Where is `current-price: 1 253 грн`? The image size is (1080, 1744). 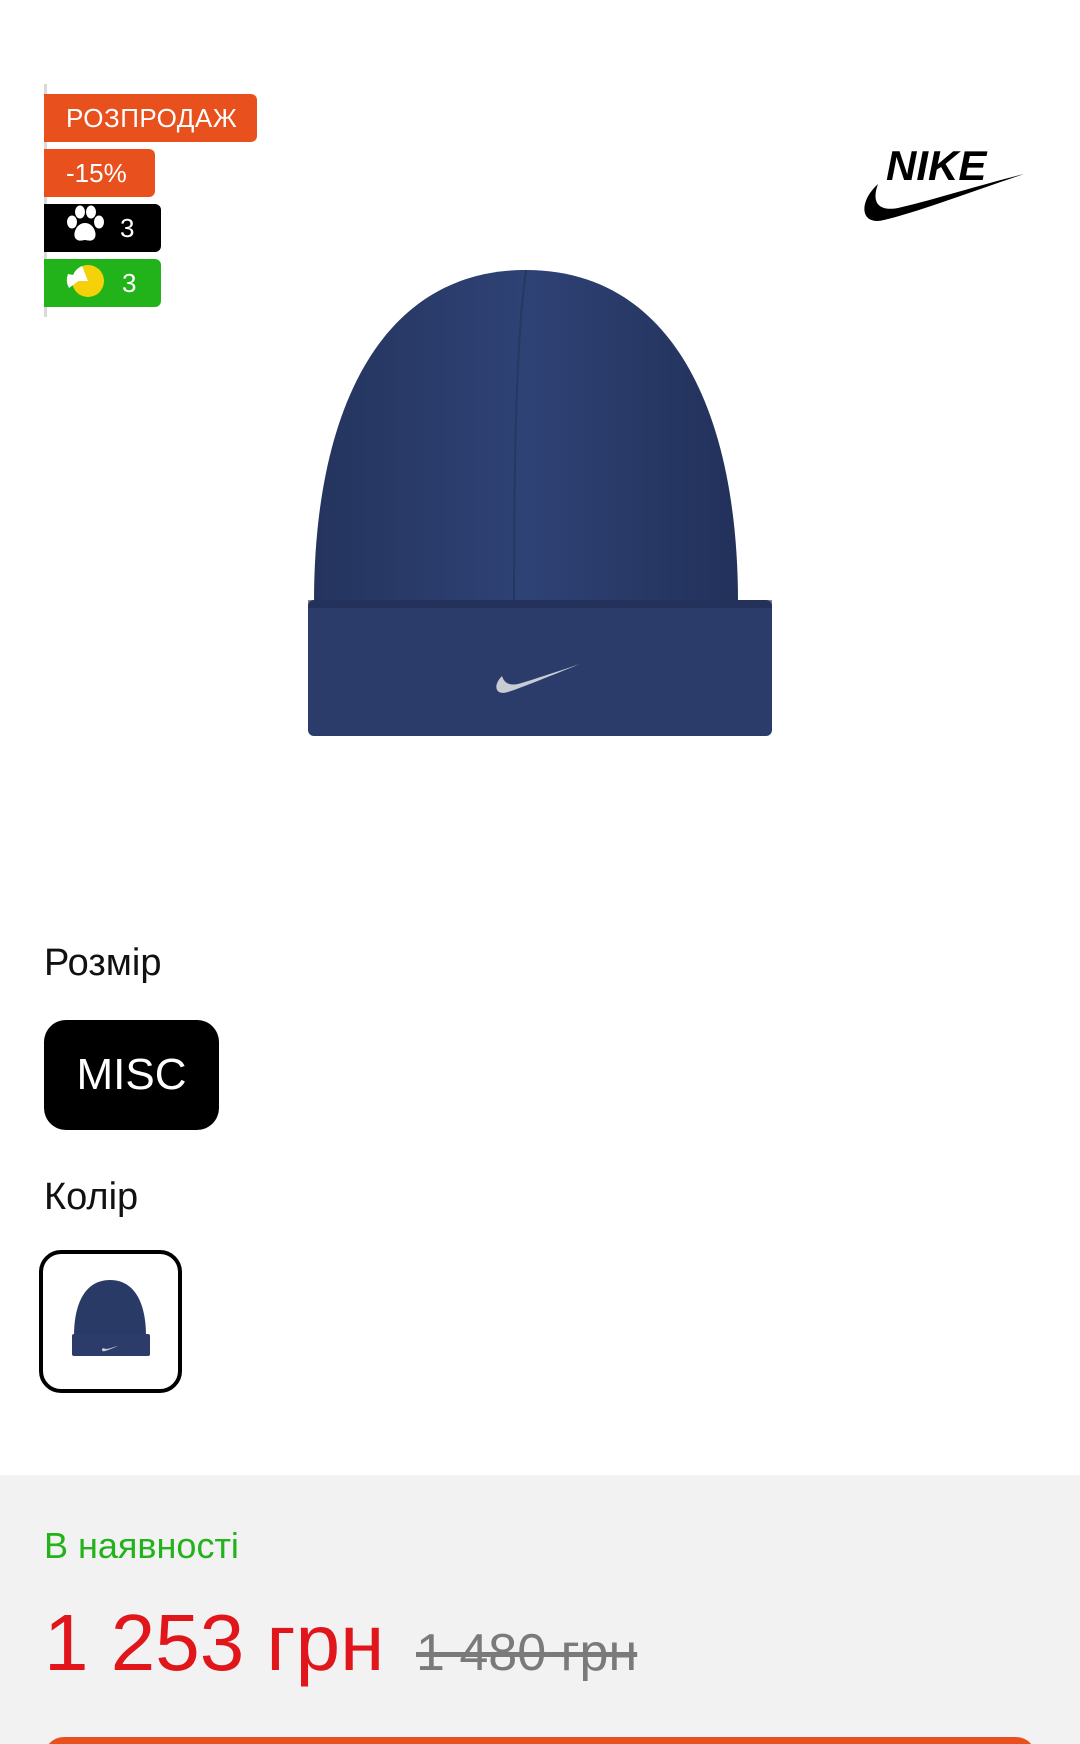
current-price: 1 253 грн is located at coordinates (214, 1642).